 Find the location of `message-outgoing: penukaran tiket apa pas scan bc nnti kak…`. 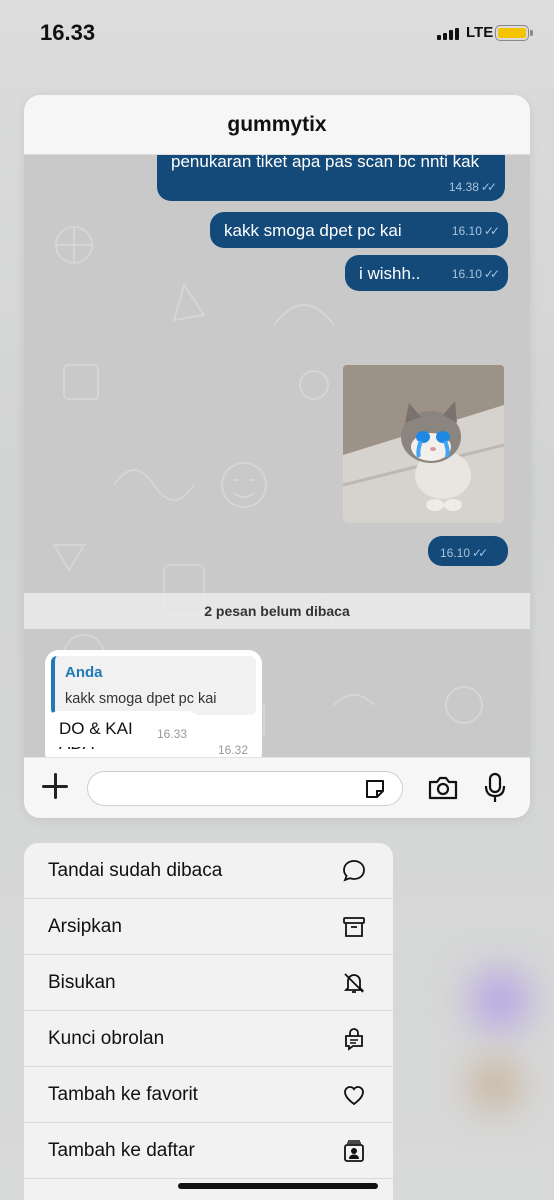

message-outgoing: penukaran tiket apa pas scan bc nnti kak… is located at coordinates (331, 178).